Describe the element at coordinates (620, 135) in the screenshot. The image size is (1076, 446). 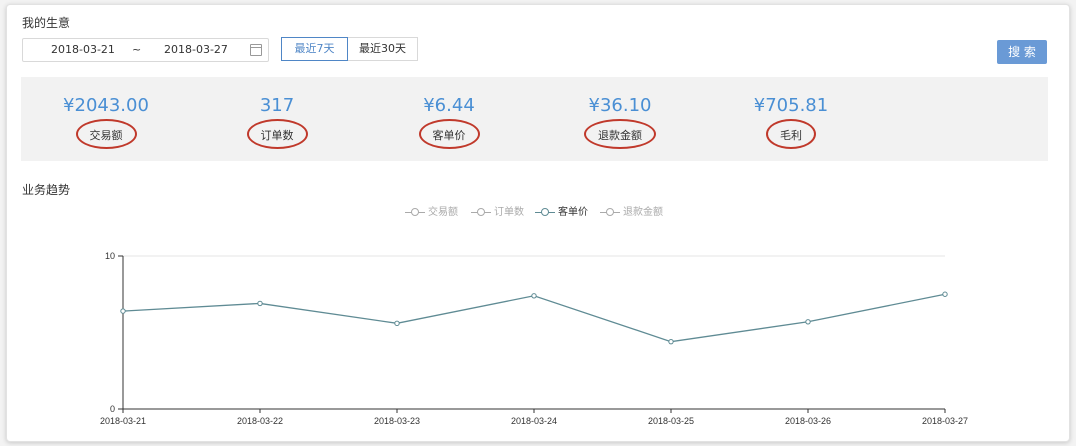
I see `stat-label: 退款金额` at that location.